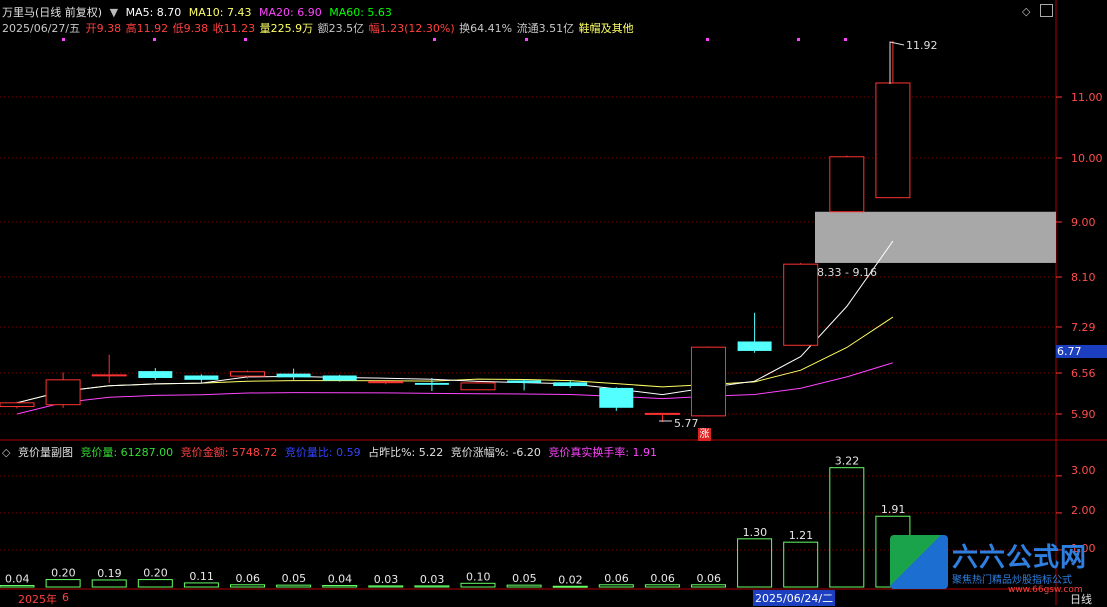 The width and height of the screenshot is (1107, 607). Describe the element at coordinates (478, 576) in the screenshot. I see `auction-bar-label: 0.10` at that location.